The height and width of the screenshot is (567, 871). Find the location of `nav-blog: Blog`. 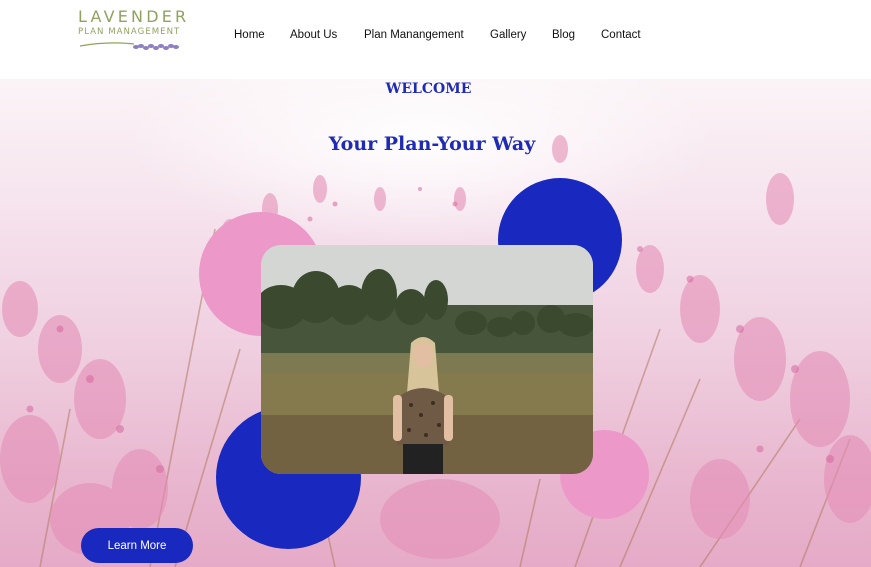

nav-blog: Blog is located at coordinates (563, 35).